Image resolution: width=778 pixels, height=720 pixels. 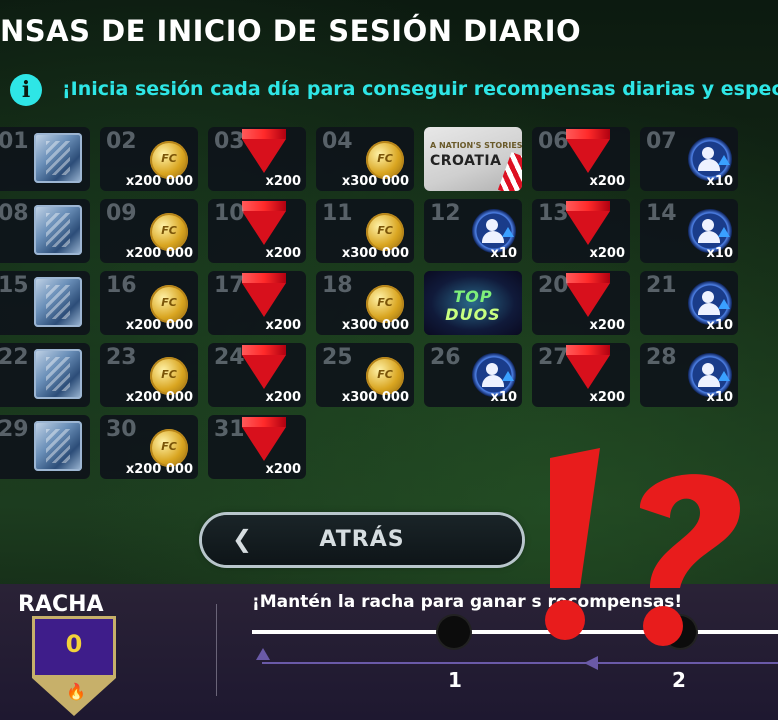 I want to click on reward-cell: 09 x200 000, so click(x=149, y=231).